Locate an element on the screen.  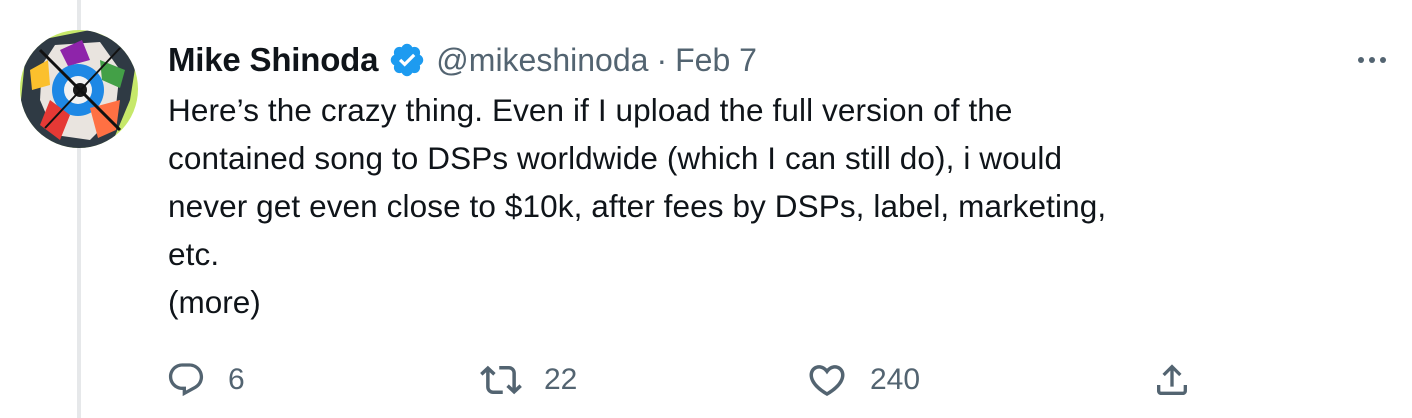
reply-count: 6 is located at coordinates (236, 379).